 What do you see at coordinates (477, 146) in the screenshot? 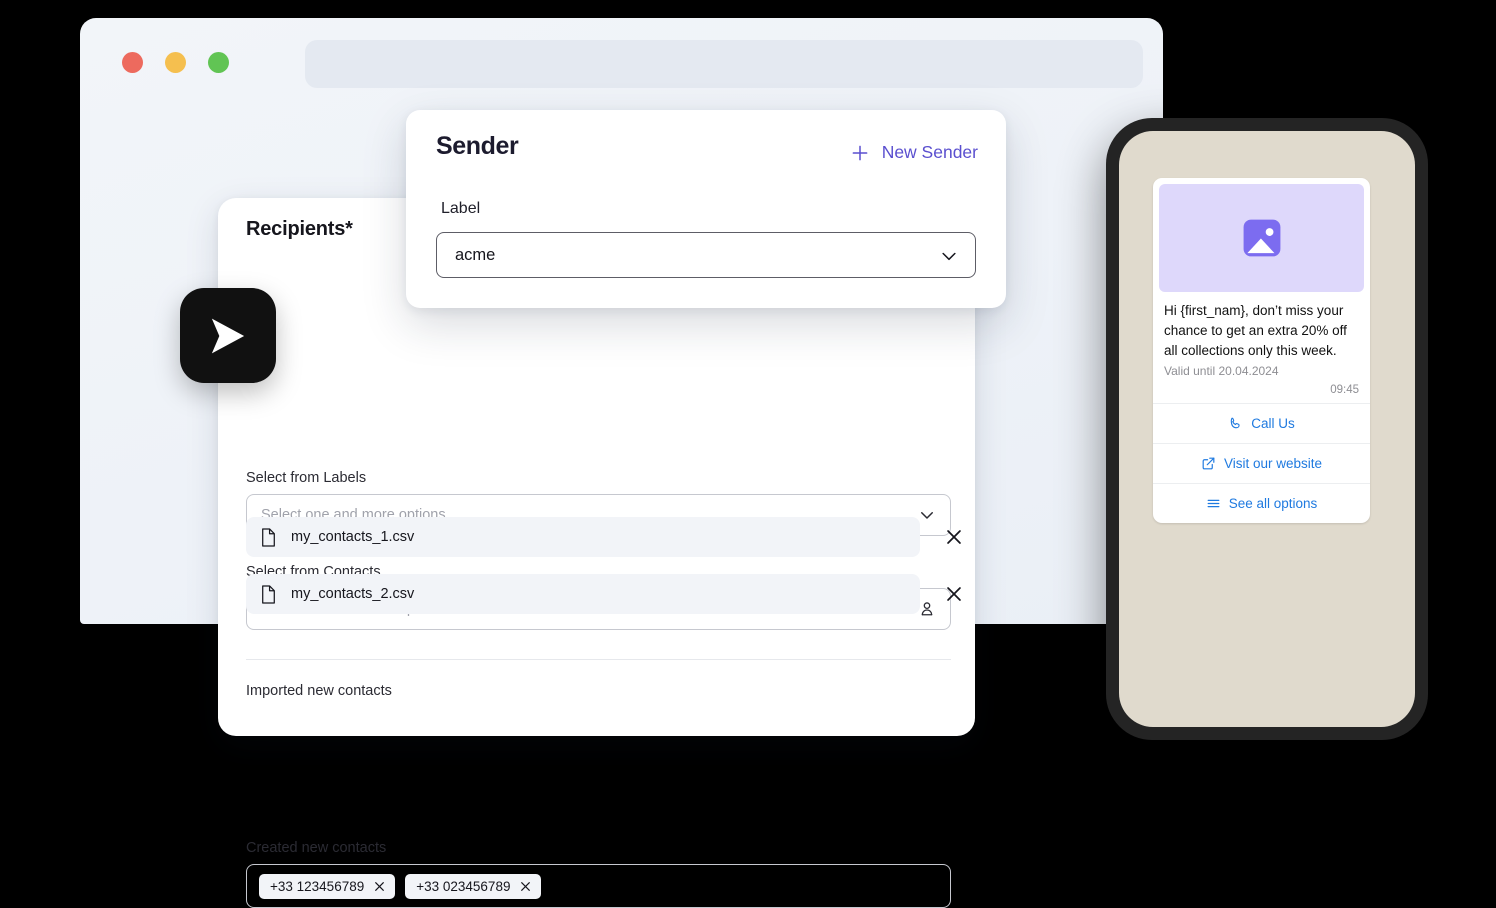
I see `sender-title: Sender` at bounding box center [477, 146].